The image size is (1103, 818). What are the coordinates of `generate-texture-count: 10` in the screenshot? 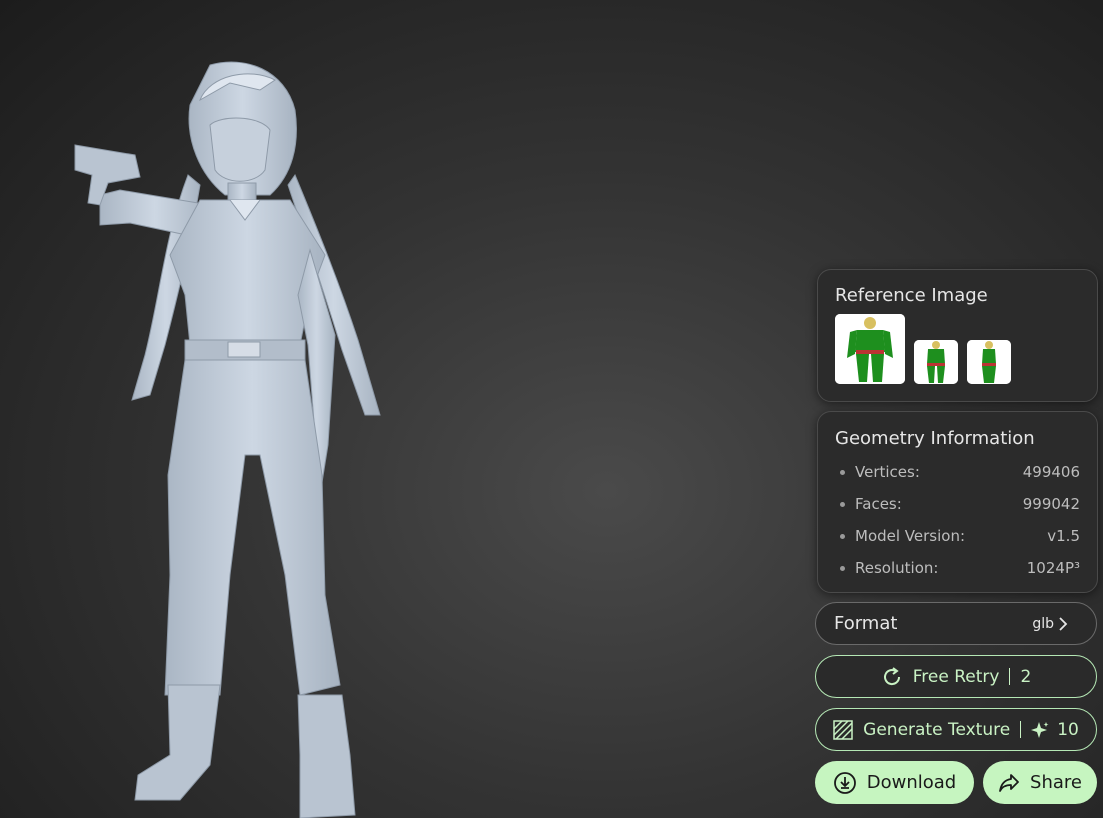 It's located at (1068, 729).